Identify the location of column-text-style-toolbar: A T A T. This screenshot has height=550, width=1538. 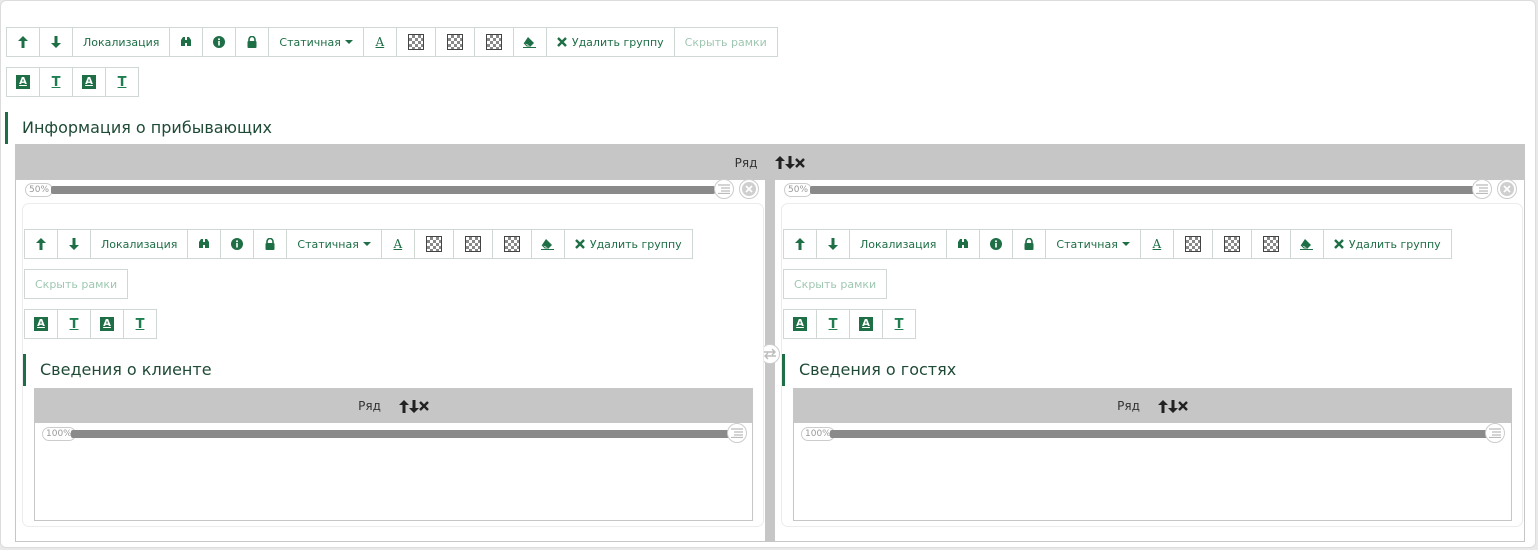
(90, 324).